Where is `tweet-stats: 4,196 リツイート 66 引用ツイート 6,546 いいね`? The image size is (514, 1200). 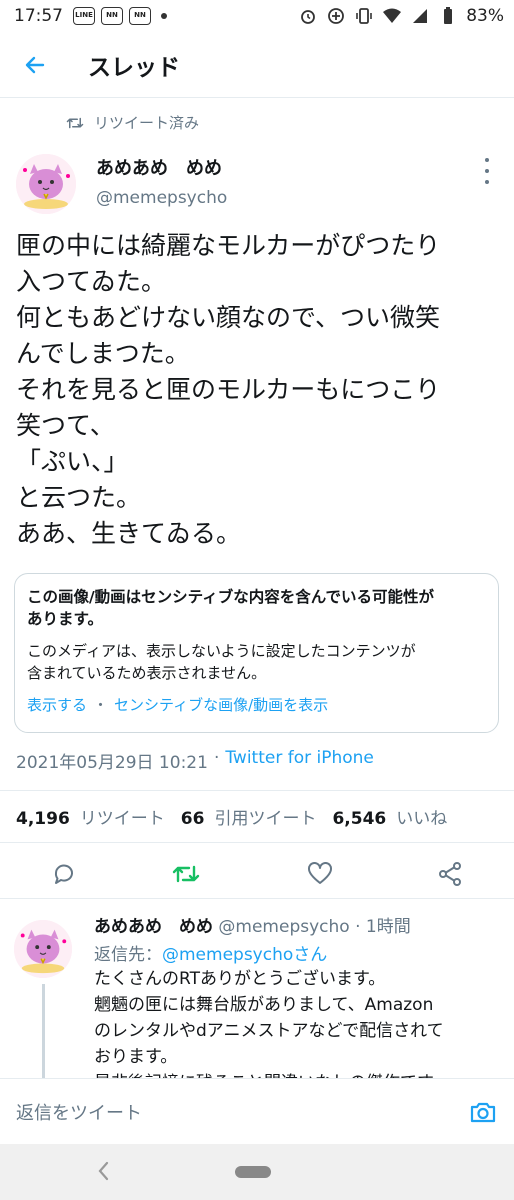 tweet-stats: 4,196 リツイート 66 引用ツイート 6,546 いいね is located at coordinates (234, 816).